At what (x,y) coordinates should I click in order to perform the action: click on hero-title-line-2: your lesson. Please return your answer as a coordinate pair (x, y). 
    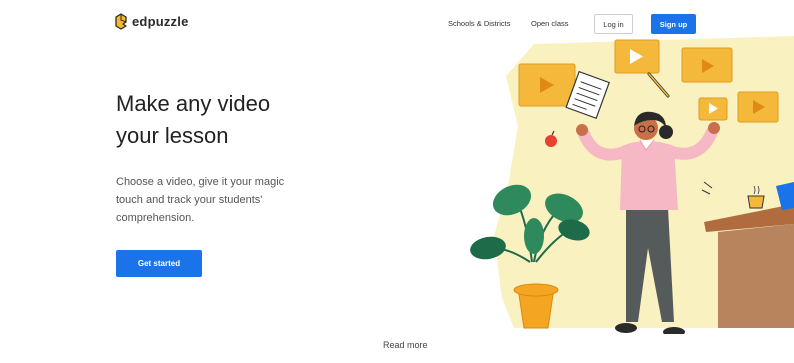
    Looking at the image, I should click on (172, 135).